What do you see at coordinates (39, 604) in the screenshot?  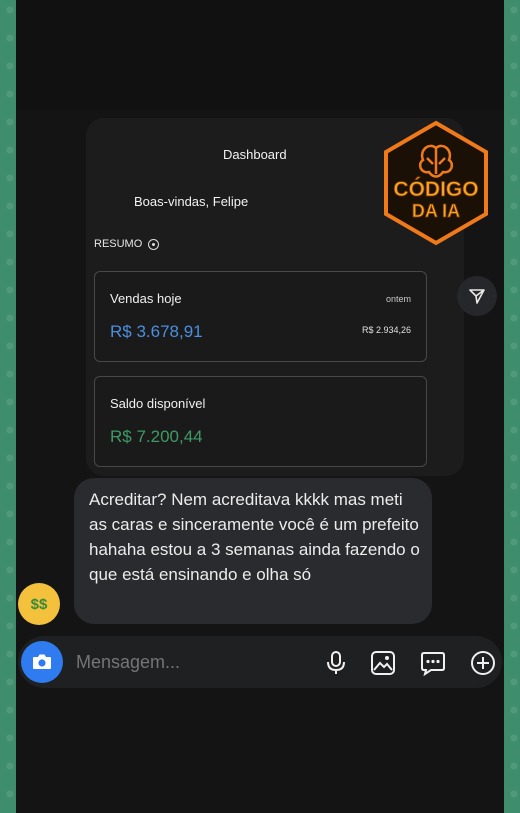 I see `money-mouth-emoji-icon: $$` at bounding box center [39, 604].